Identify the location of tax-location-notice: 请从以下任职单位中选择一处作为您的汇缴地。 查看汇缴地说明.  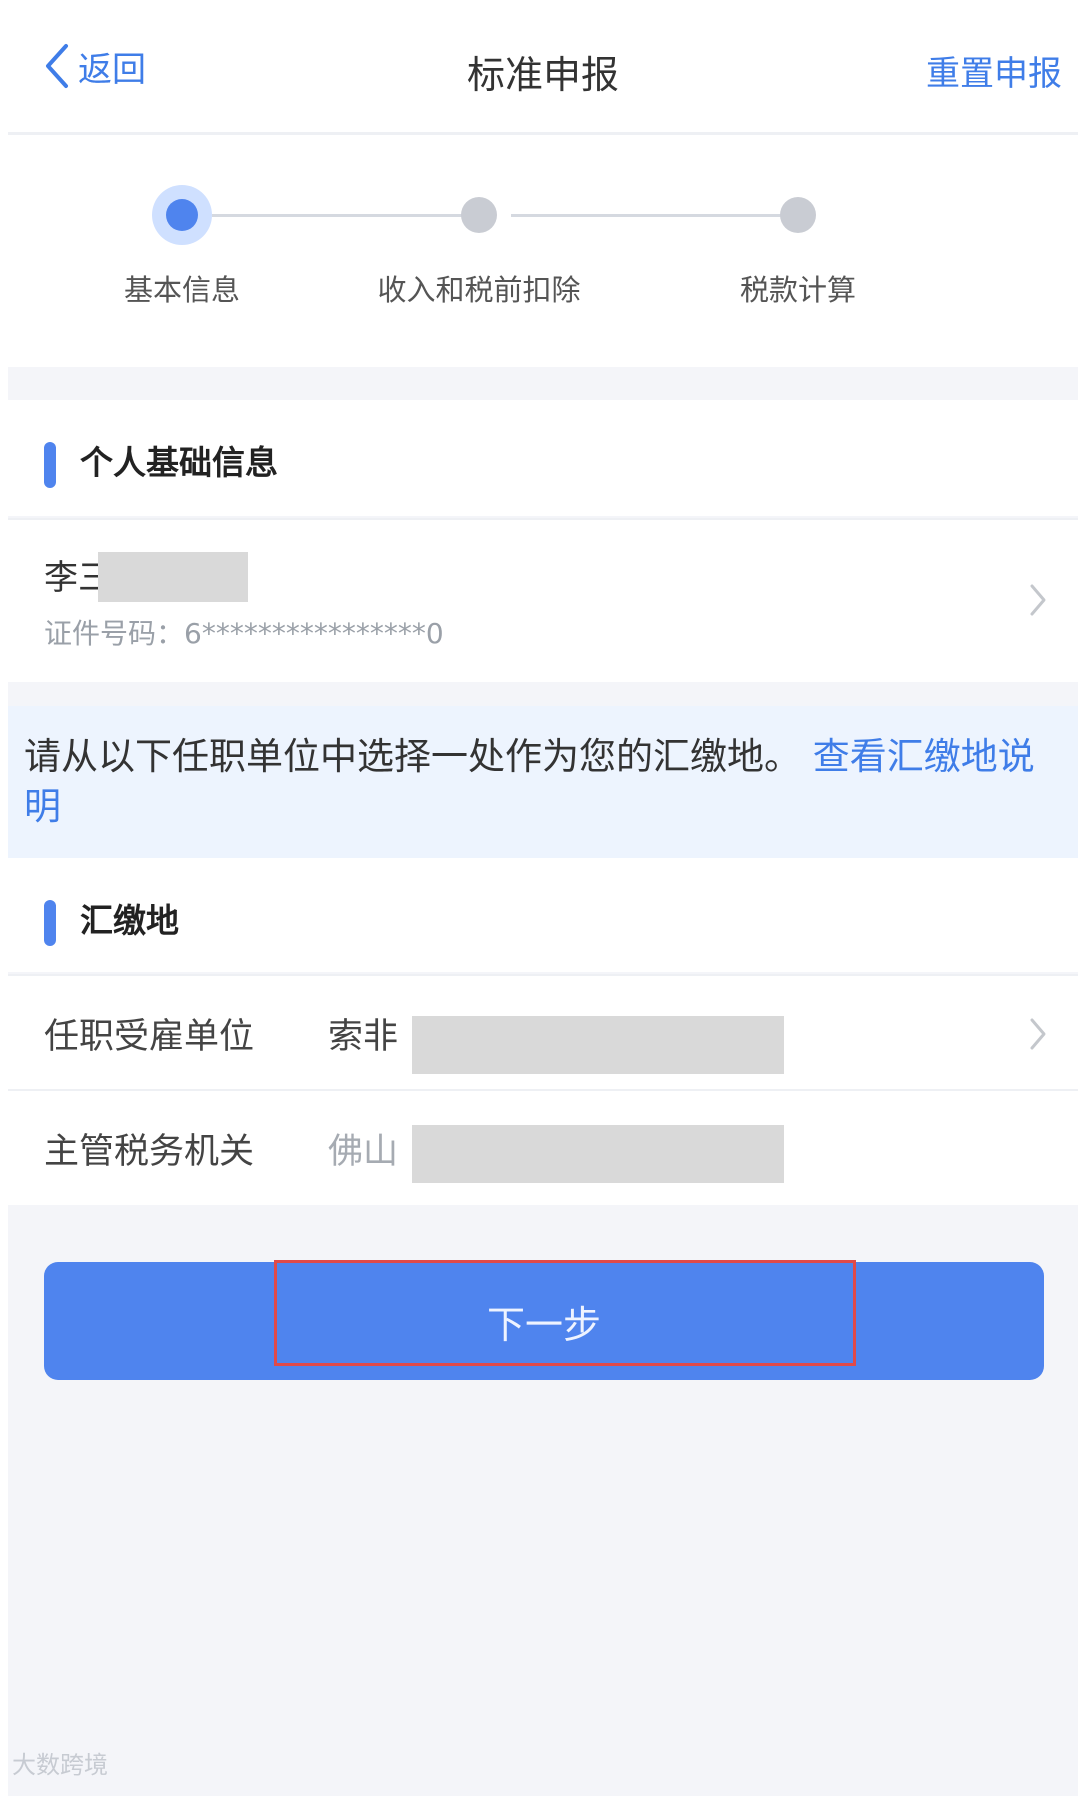
(543, 782).